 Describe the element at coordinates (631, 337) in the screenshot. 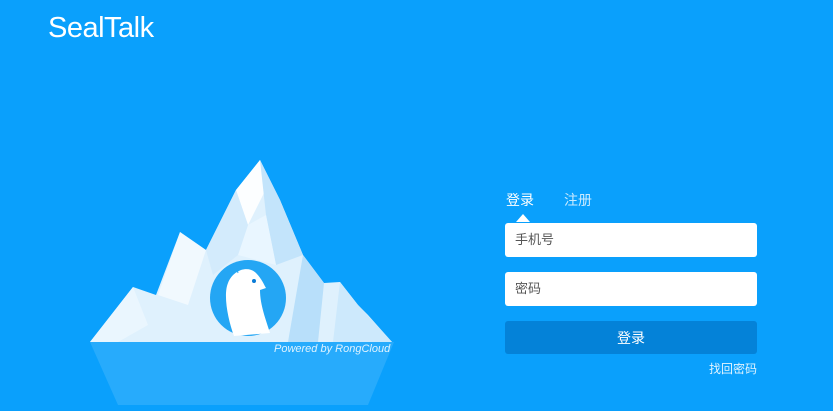

I see `login-button: 登录` at that location.